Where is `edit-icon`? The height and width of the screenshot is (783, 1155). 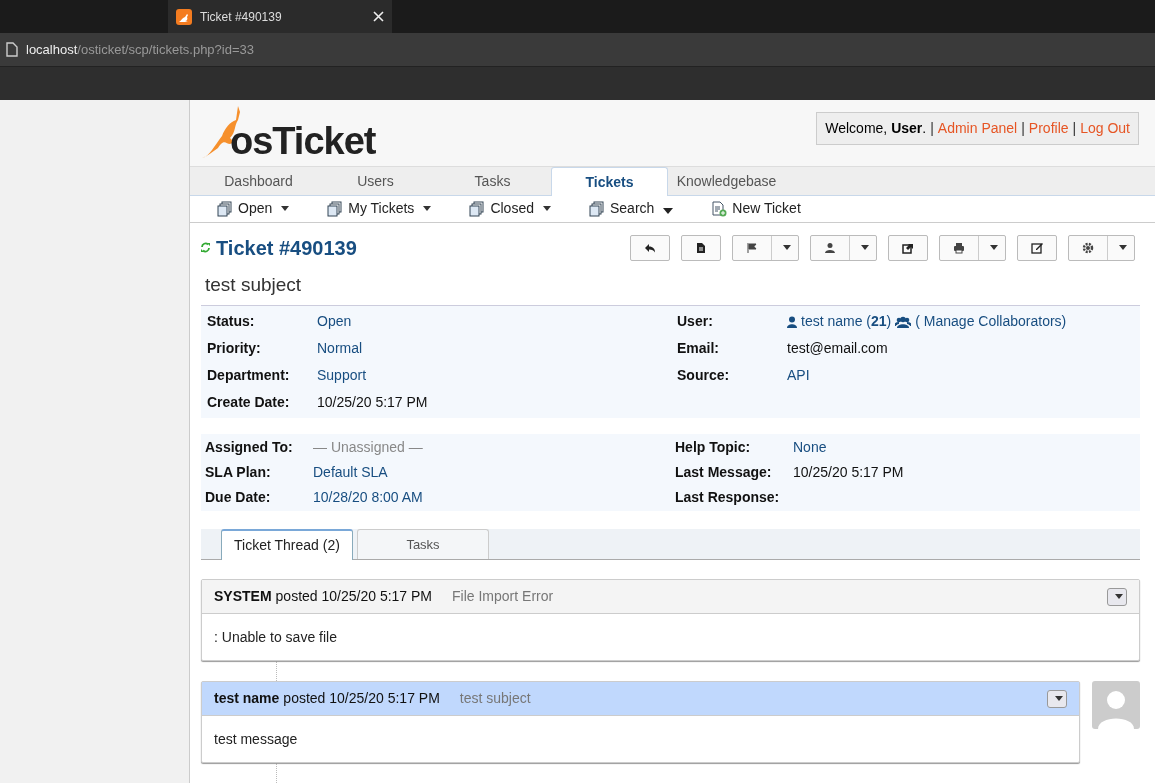
edit-icon is located at coordinates (1037, 247).